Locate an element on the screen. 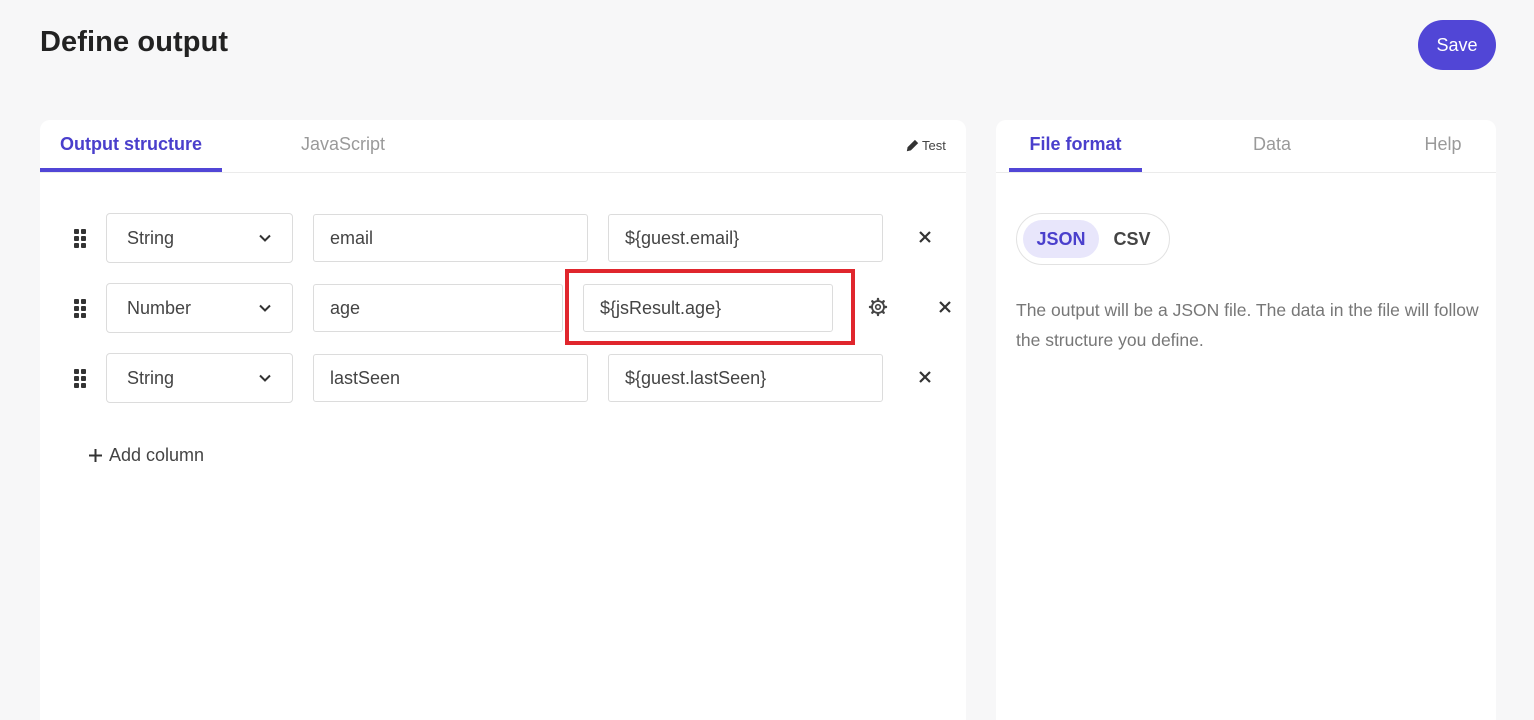 The height and width of the screenshot is (720, 1534). tab-data: Data is located at coordinates (1272, 146).